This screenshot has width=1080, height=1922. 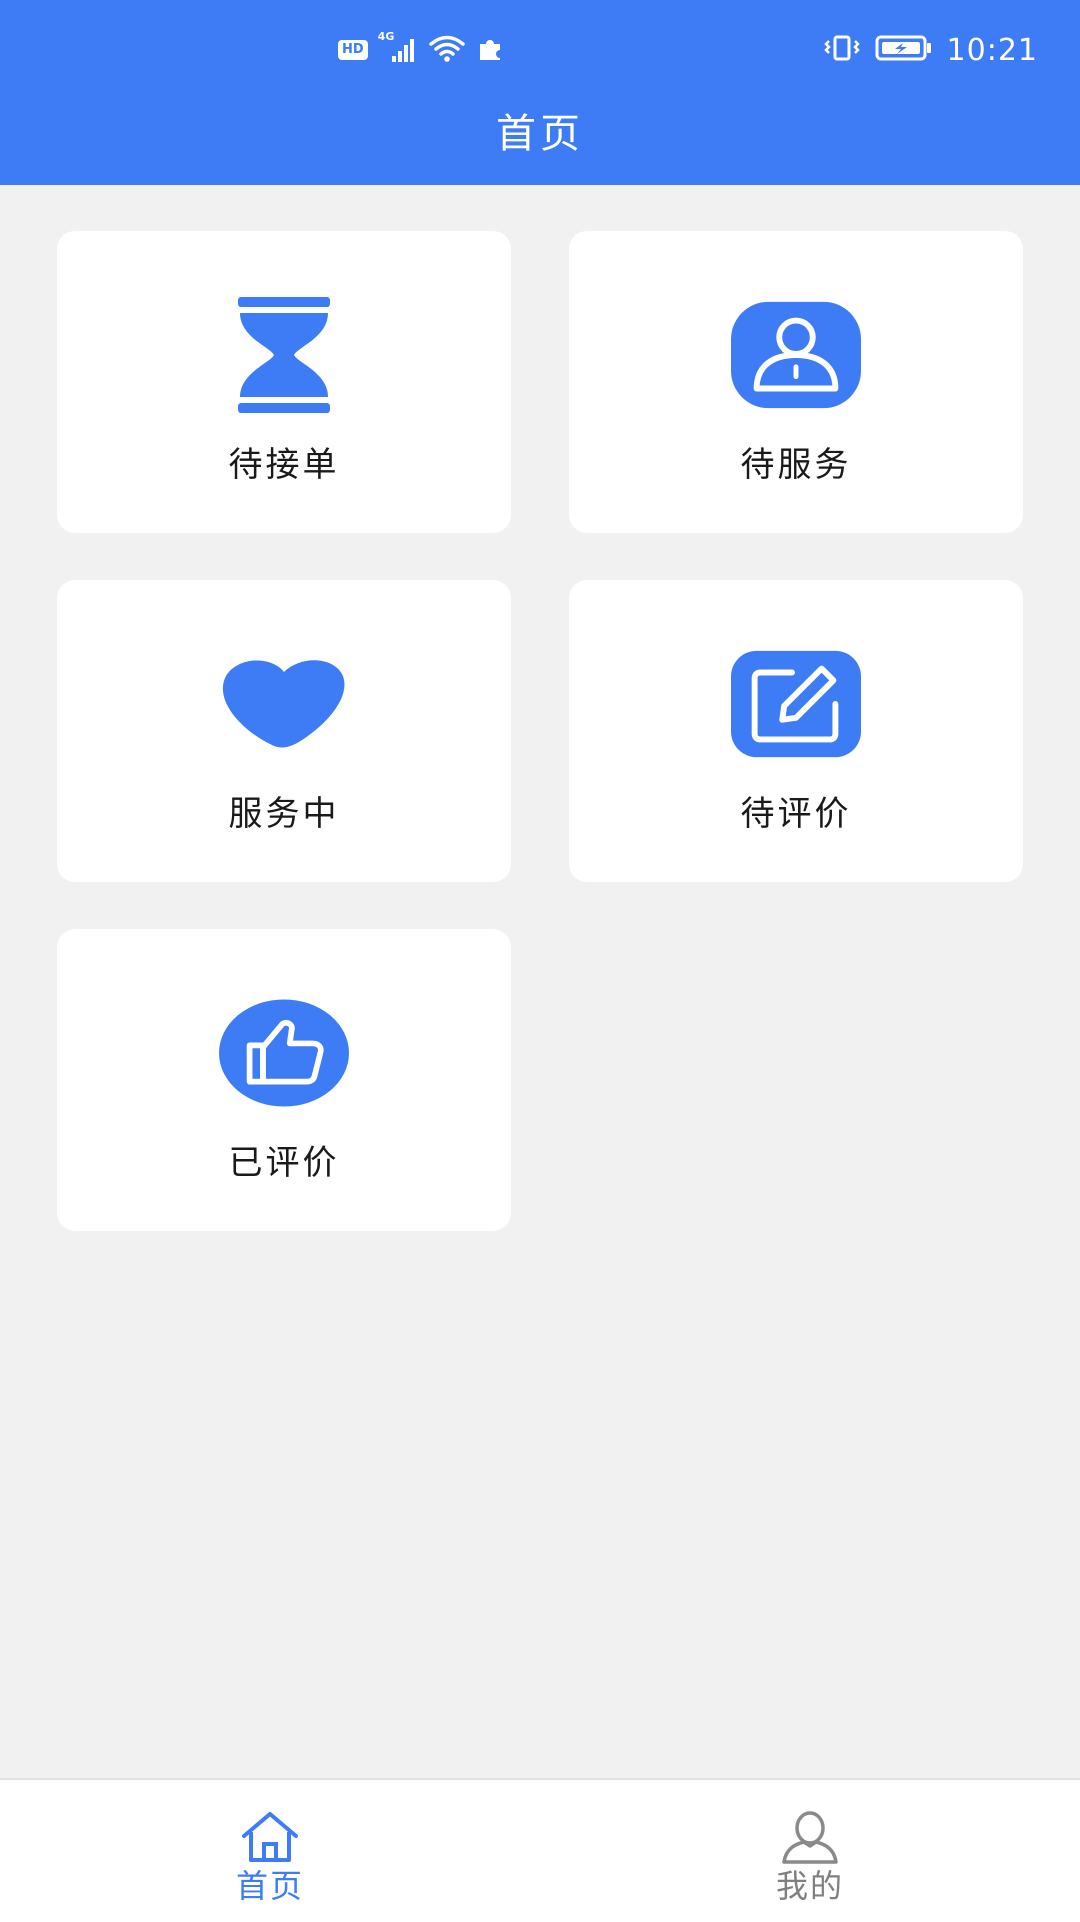 What do you see at coordinates (992, 50) in the screenshot?
I see `status-time: 10:21` at bounding box center [992, 50].